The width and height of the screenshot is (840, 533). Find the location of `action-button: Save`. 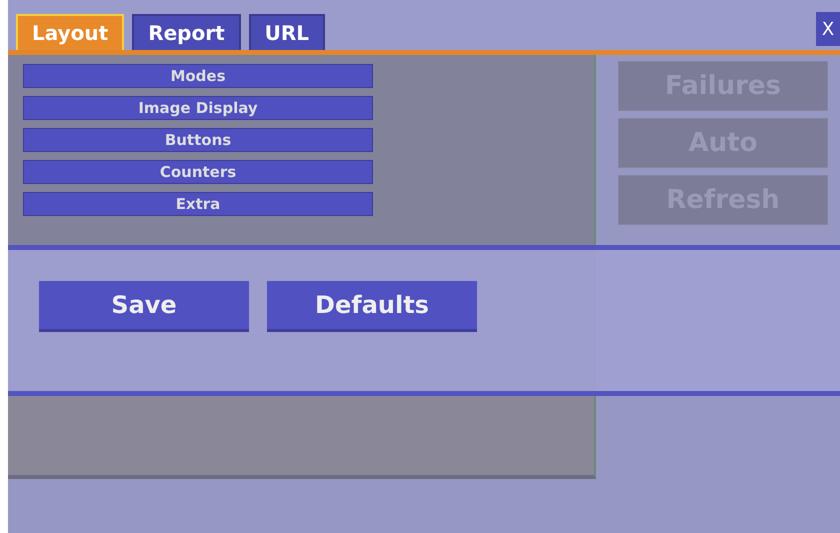

action-button: Save is located at coordinates (144, 306).